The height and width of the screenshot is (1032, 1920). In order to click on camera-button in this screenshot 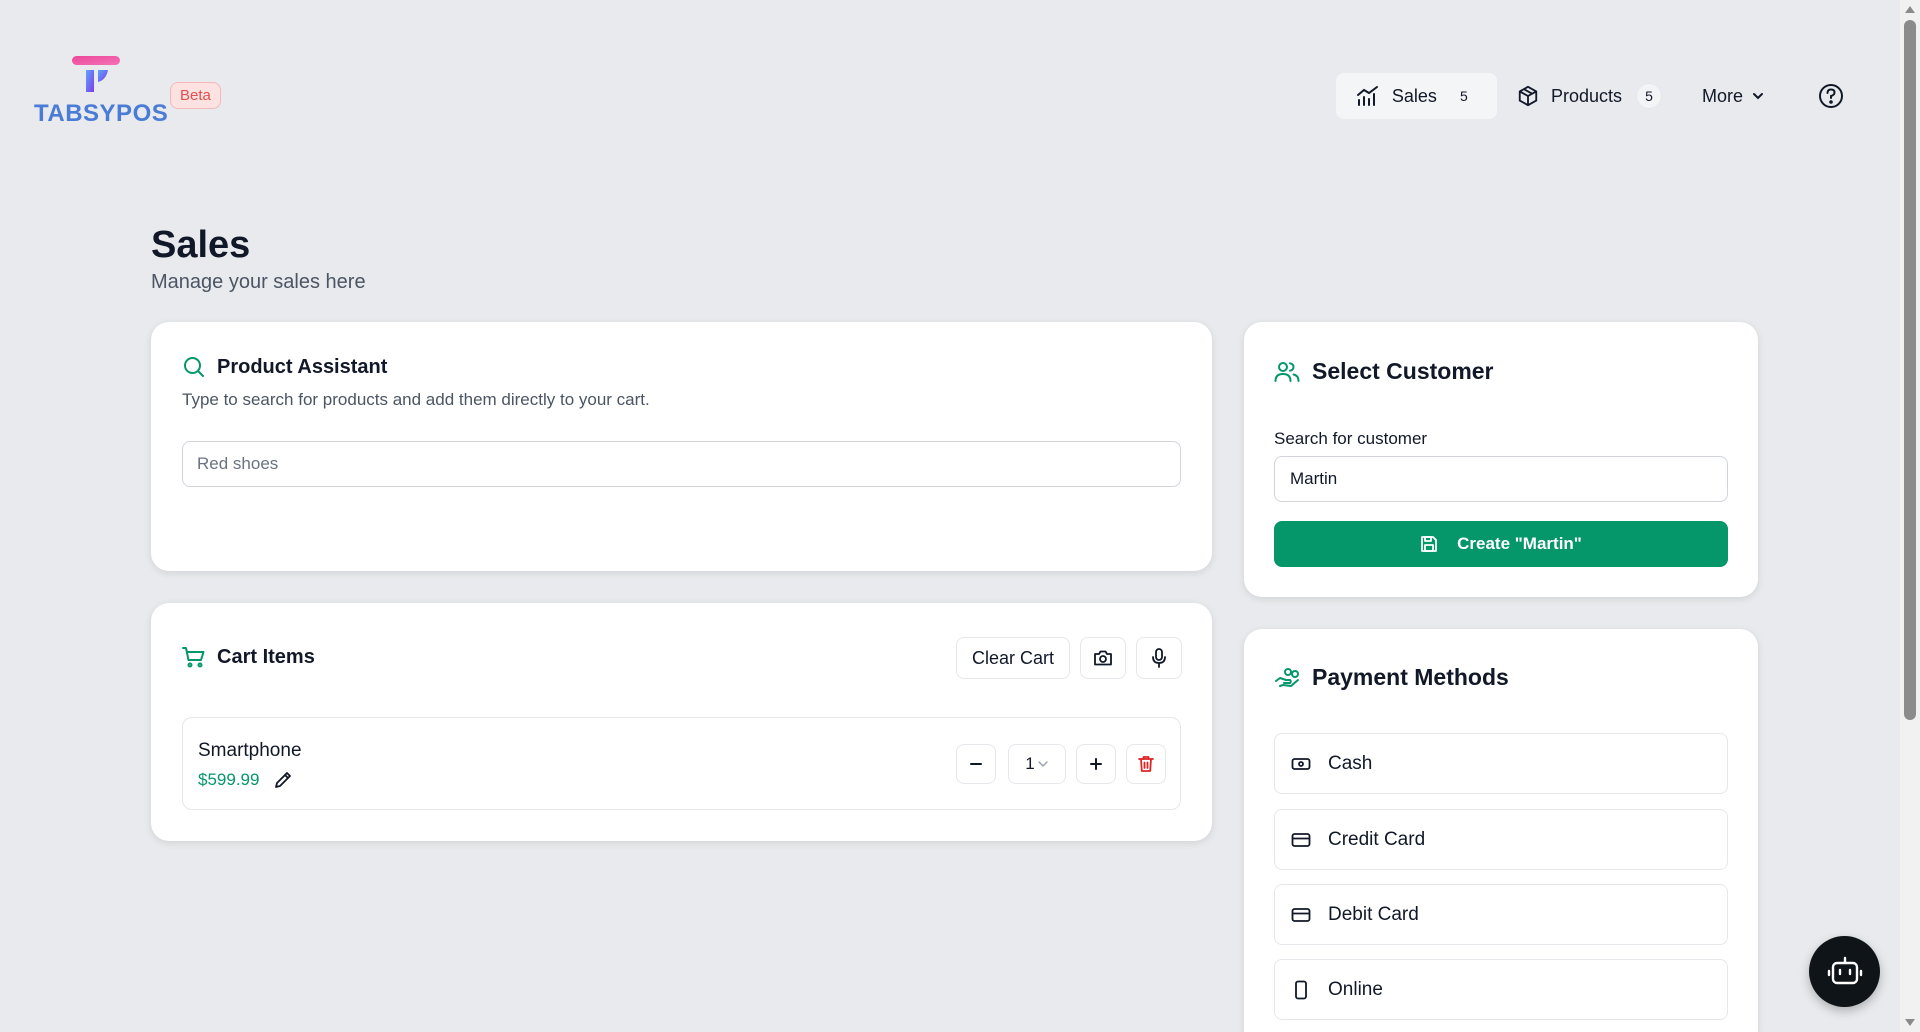, I will do `click(1103, 658)`.